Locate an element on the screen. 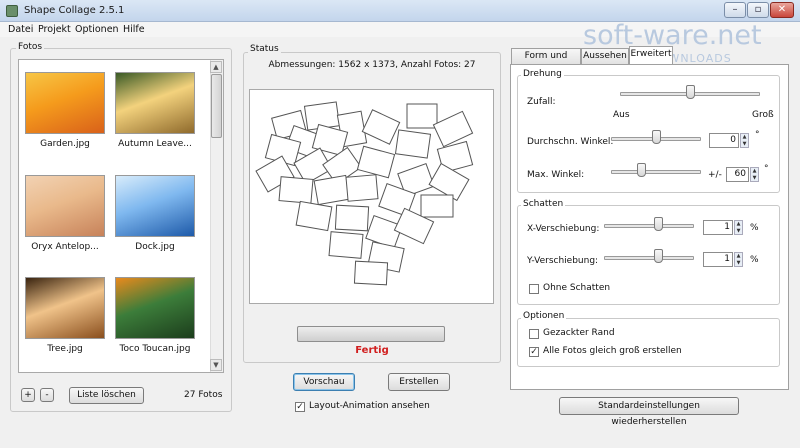 This screenshot has width=800, height=448. zufall-max-label: Groß is located at coordinates (763, 115).